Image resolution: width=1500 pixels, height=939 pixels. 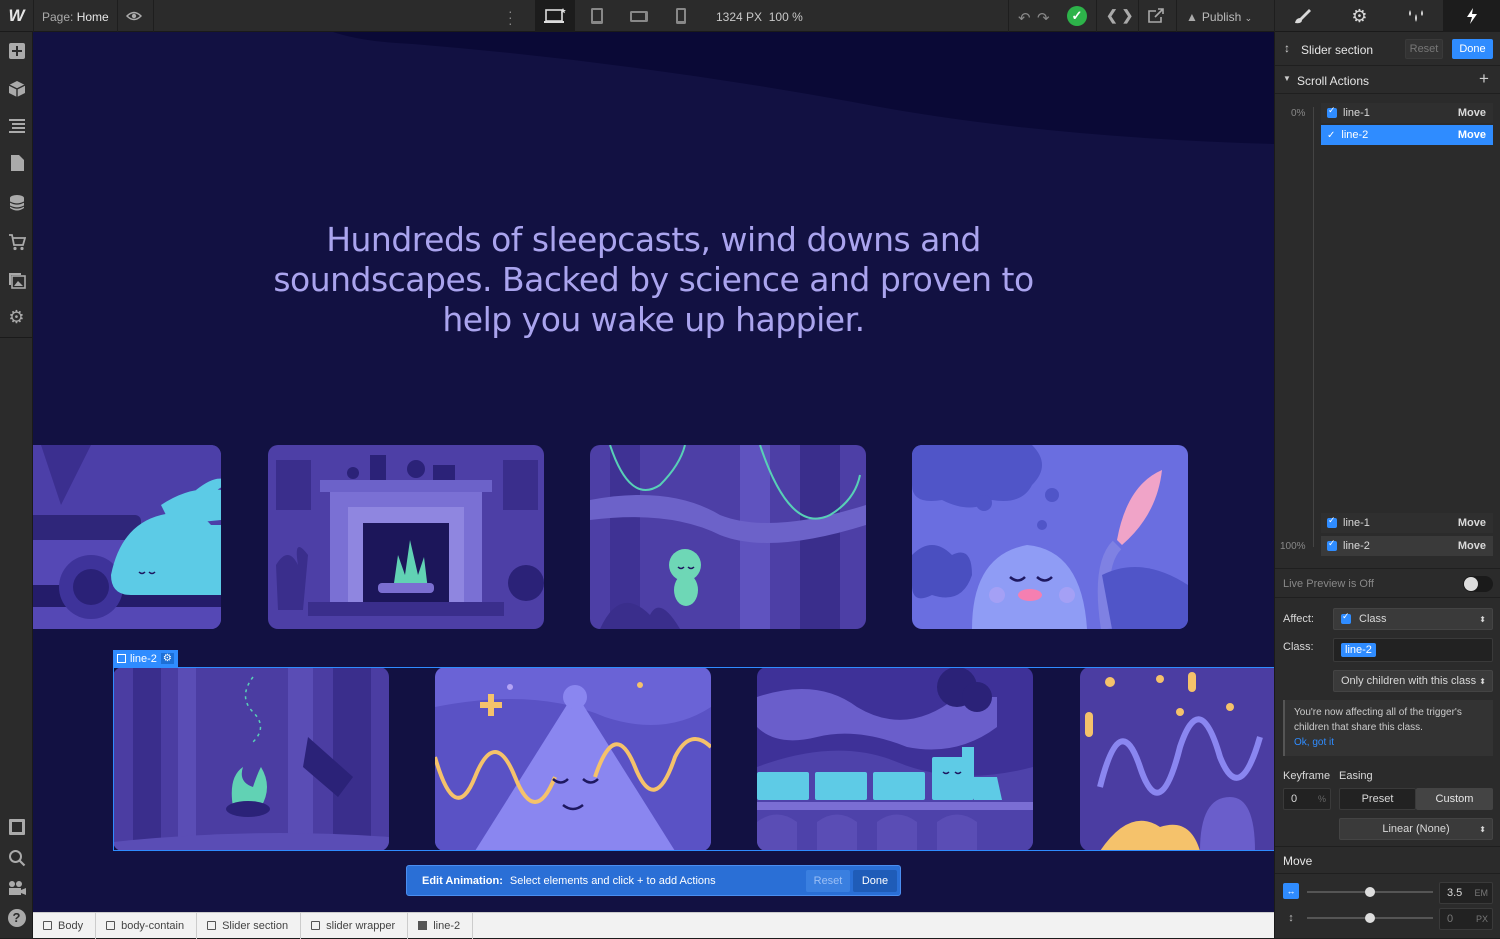 What do you see at coordinates (555, 16) in the screenshot?
I see `desktop-breakpoint-icon` at bounding box center [555, 16].